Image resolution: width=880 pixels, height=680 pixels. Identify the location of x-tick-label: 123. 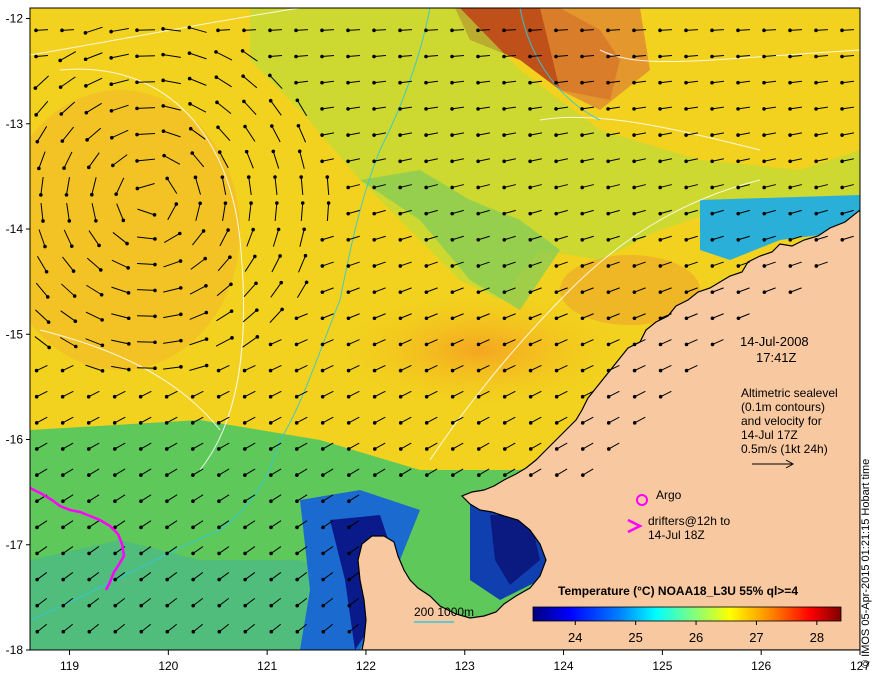
(465, 666).